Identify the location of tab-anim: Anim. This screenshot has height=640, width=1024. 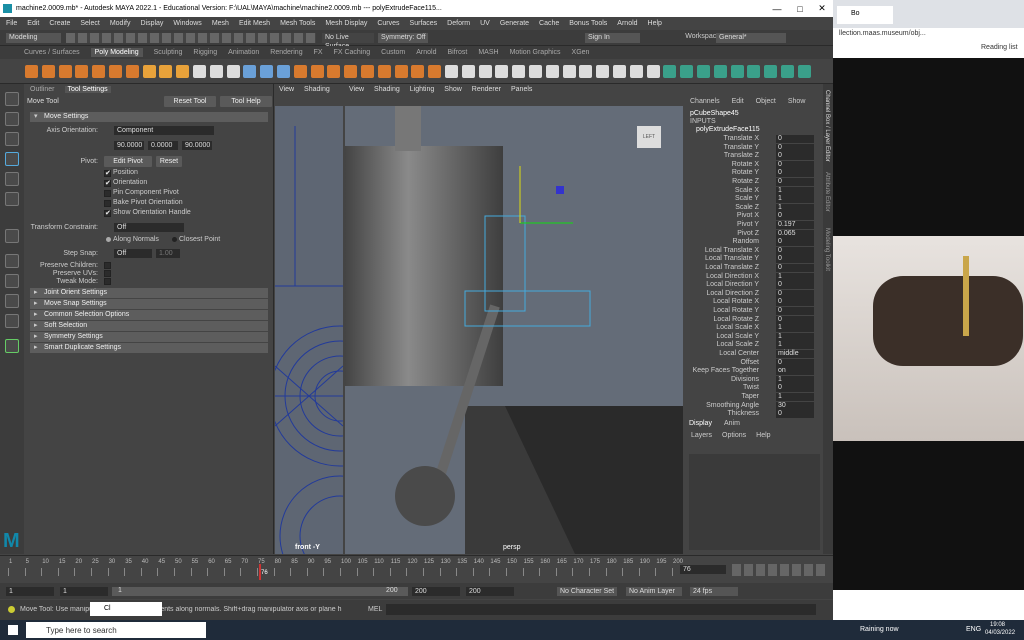
(732, 423).